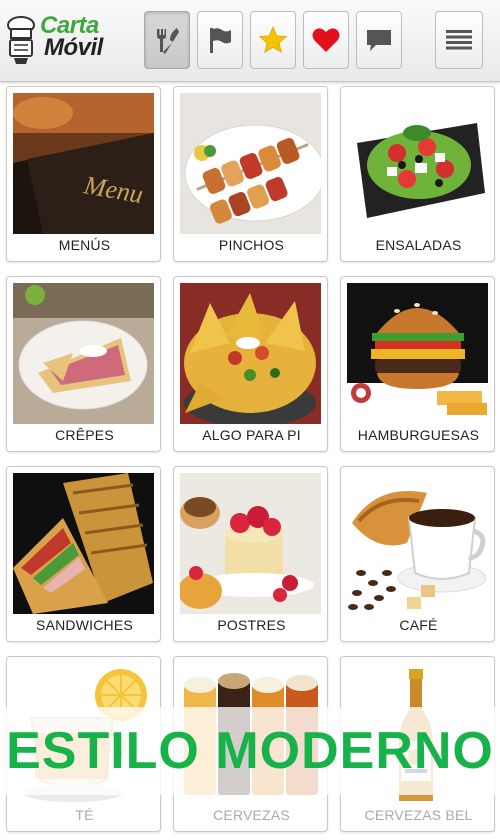 Image resolution: width=500 pixels, height=840 pixels. Describe the element at coordinates (73, 47) in the screenshot. I see `logo-text-movil: Móvil` at that location.